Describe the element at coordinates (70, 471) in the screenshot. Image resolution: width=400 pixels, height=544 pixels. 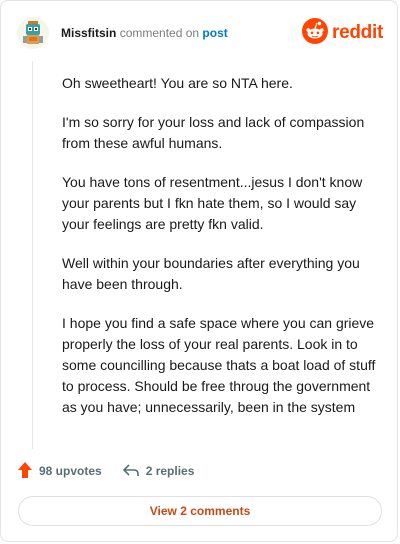
I see `upvote-count: 98 upvotes` at that location.